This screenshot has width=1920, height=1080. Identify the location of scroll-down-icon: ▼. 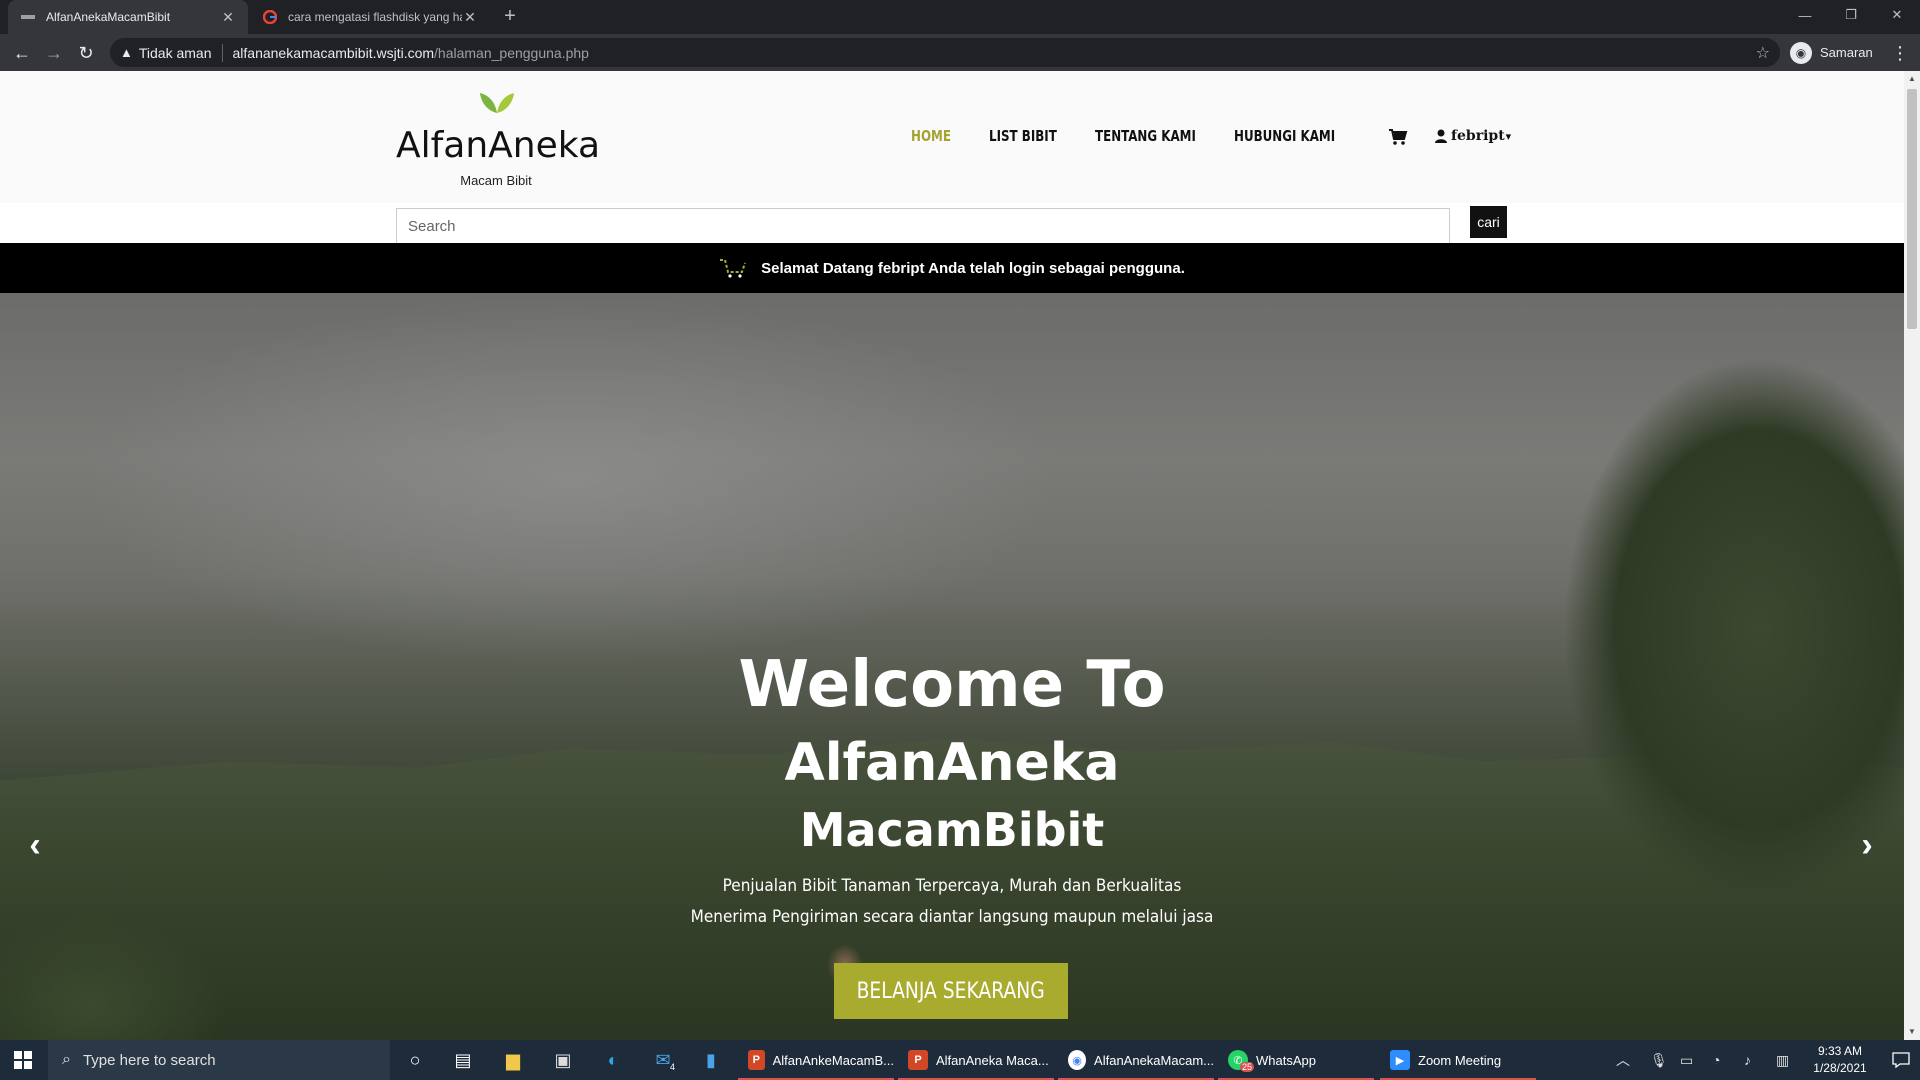
(1912, 1032).